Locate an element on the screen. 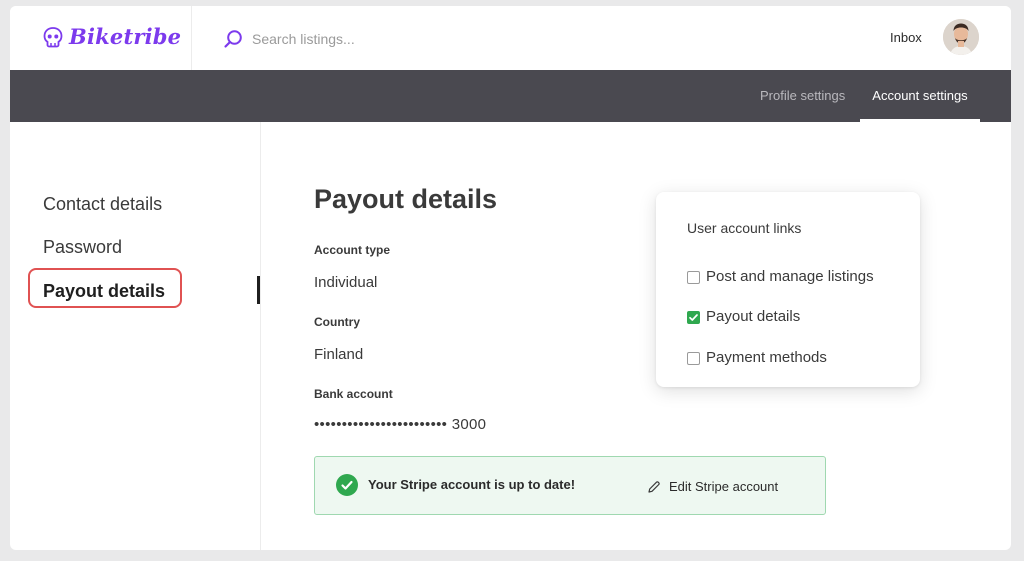 The width and height of the screenshot is (1024, 561). tab-account-settings-label: Account settings is located at coordinates (920, 95).